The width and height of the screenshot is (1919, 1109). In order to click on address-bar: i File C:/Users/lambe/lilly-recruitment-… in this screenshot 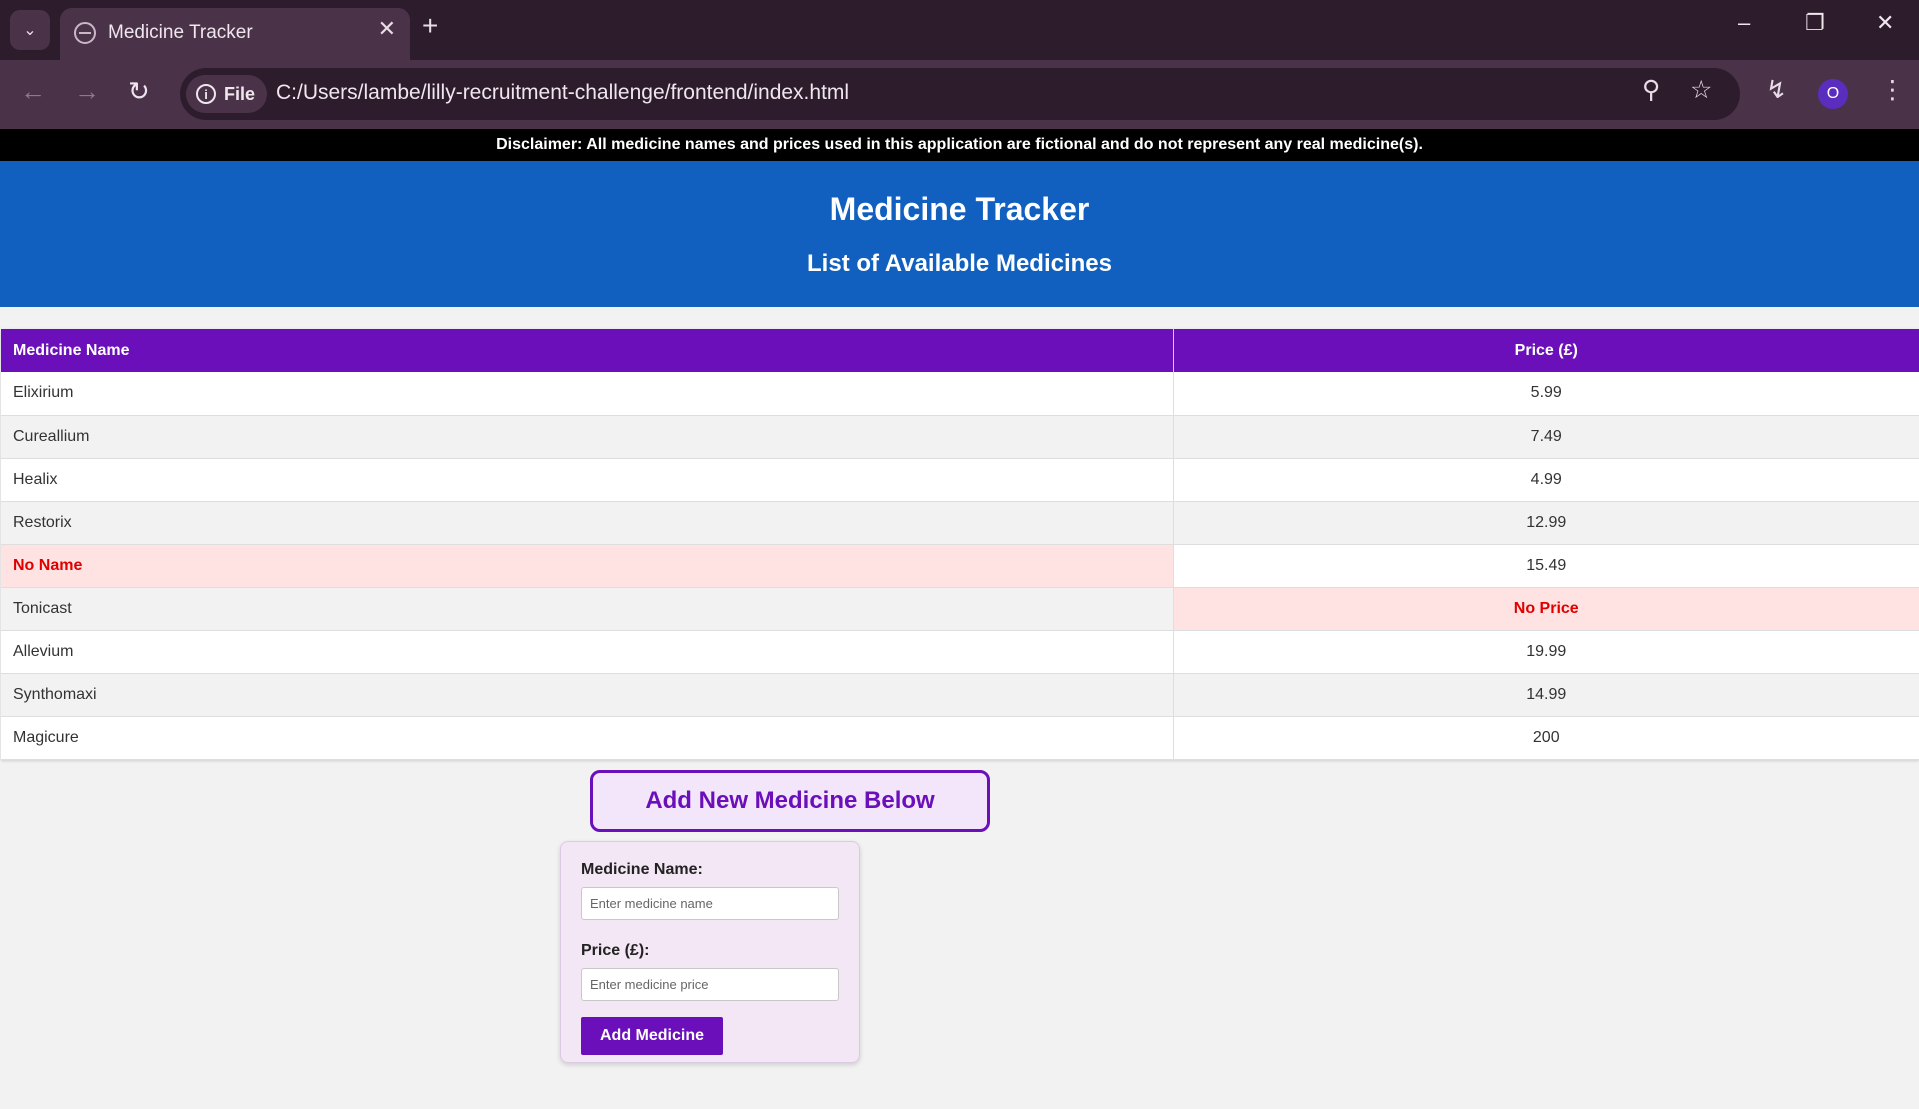, I will do `click(960, 94)`.